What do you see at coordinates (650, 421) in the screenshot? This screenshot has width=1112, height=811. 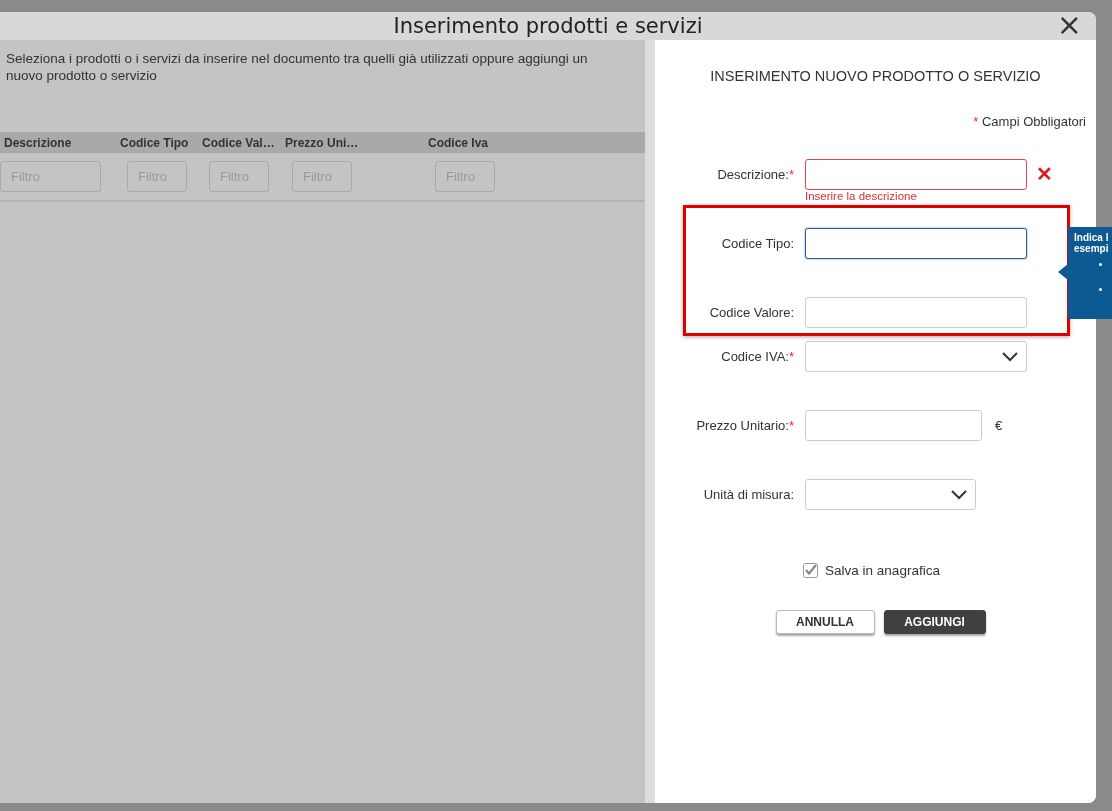 I see `panel-splitter` at bounding box center [650, 421].